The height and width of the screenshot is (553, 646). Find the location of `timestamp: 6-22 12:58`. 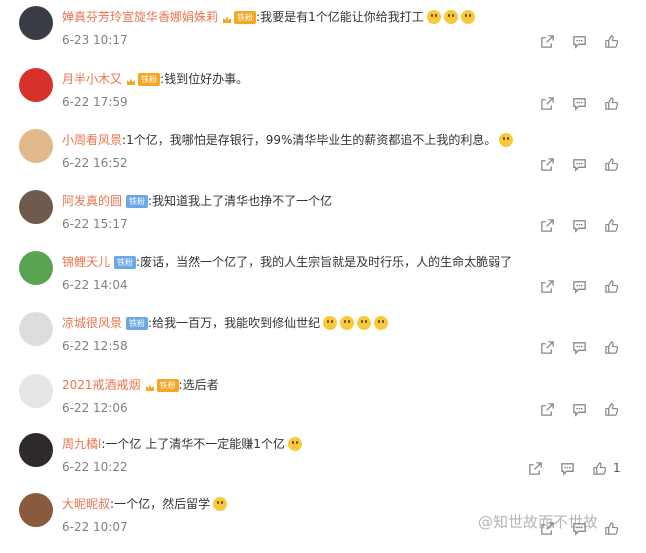

timestamp: 6-22 12:58 is located at coordinates (95, 346).